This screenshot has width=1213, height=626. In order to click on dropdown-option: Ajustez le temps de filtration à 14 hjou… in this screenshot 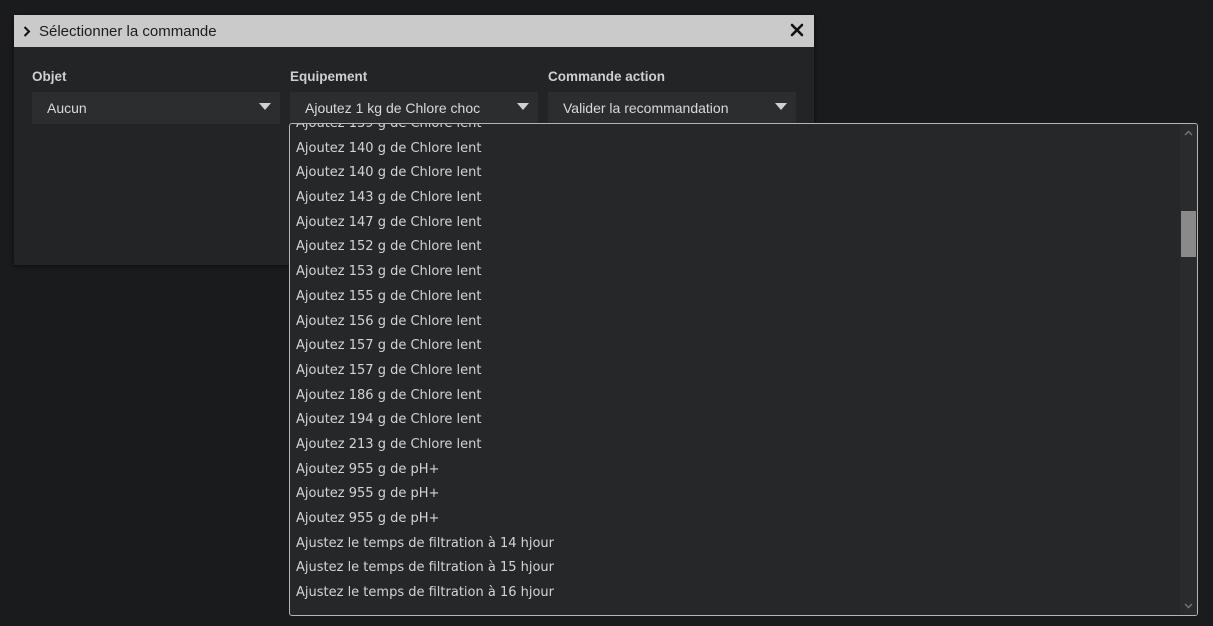, I will do `click(735, 544)`.